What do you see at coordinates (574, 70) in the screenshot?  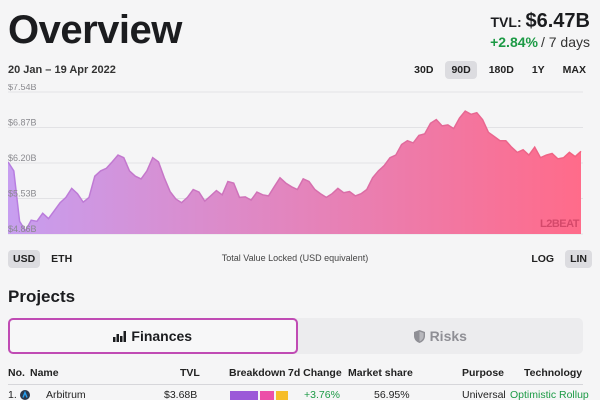 I see `range-button-max: MAX` at bounding box center [574, 70].